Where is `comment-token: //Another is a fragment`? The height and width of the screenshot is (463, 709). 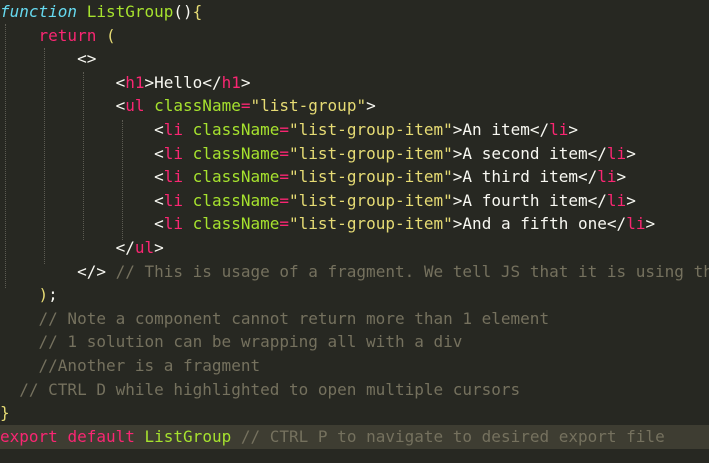
comment-token: //Another is a fragment is located at coordinates (130, 365).